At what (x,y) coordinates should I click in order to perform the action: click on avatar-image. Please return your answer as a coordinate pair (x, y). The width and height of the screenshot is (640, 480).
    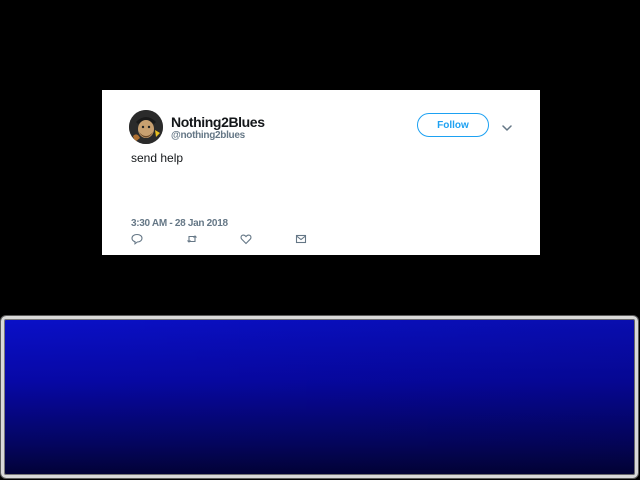
    Looking at the image, I should click on (146, 127).